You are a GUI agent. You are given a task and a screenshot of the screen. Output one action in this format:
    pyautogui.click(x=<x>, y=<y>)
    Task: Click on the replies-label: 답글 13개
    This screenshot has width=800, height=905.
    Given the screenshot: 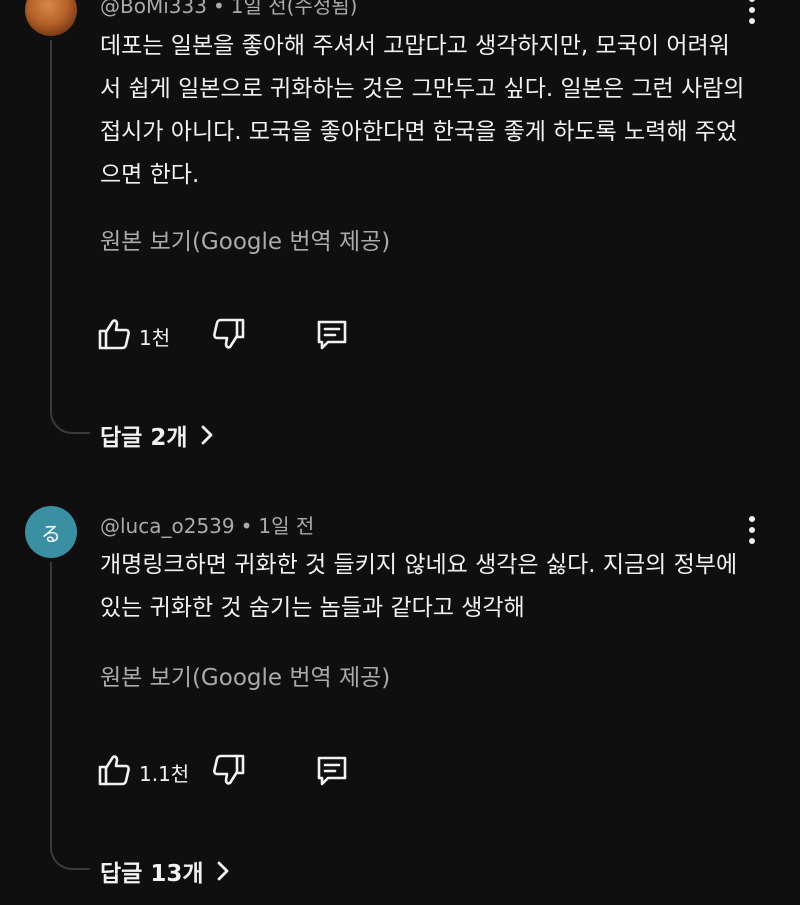 What is the action you would take?
    pyautogui.click(x=152, y=874)
    